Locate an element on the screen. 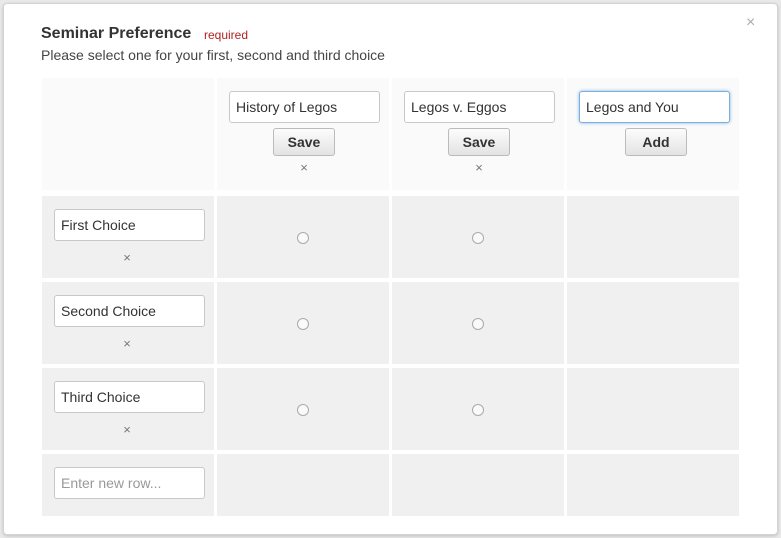 Image resolution: width=781 pixels, height=538 pixels. column-header-new: Legos and You Add is located at coordinates (653, 134).